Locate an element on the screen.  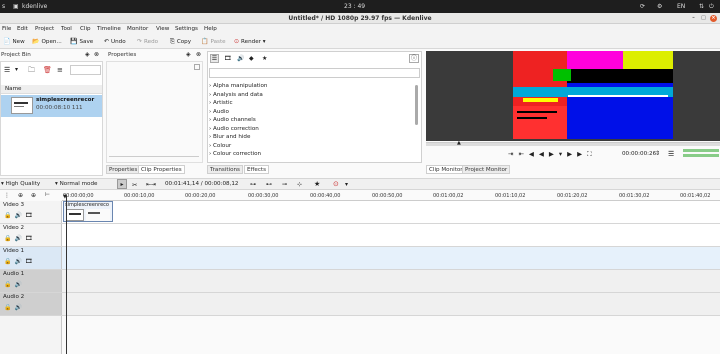
tab-effects: Effects is located at coordinates (257, 169).